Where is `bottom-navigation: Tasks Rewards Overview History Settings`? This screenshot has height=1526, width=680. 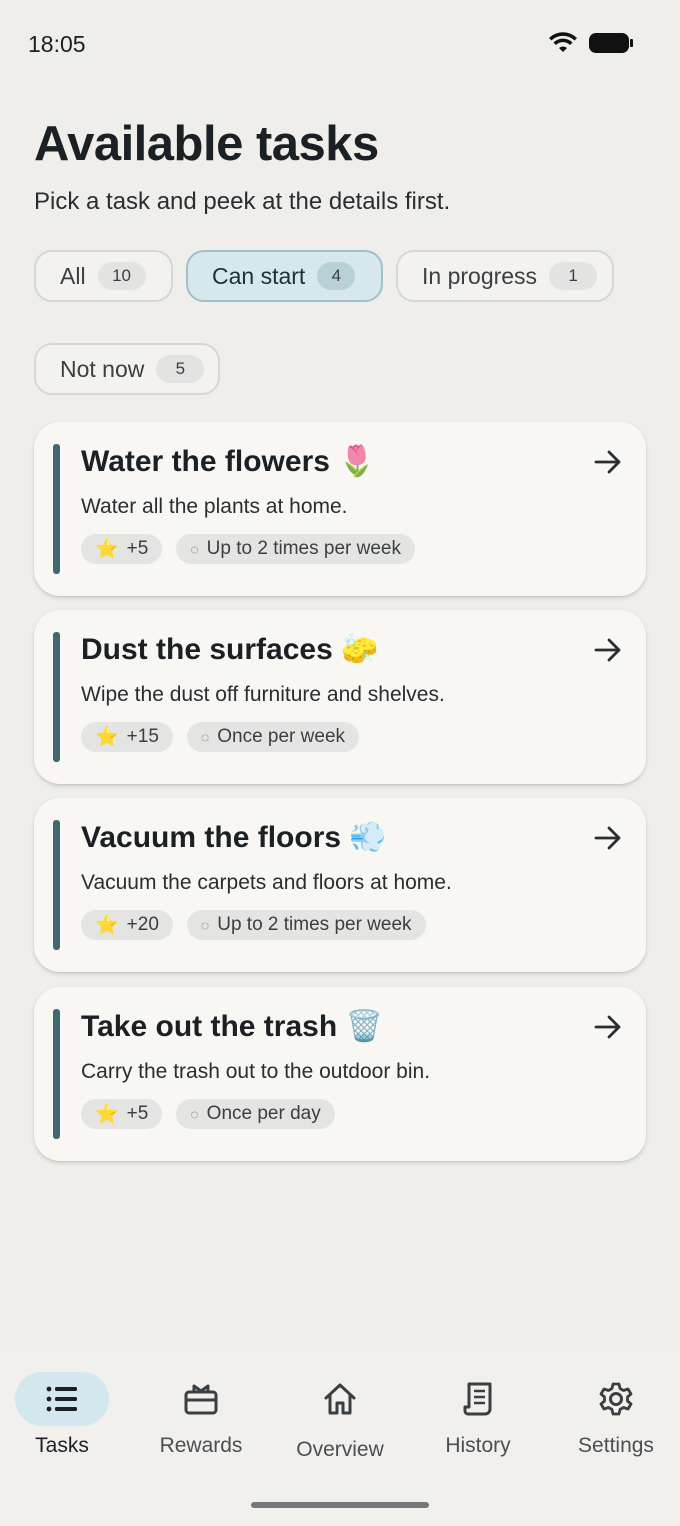 bottom-navigation: Tasks Rewards Overview History Settings is located at coordinates (340, 1439).